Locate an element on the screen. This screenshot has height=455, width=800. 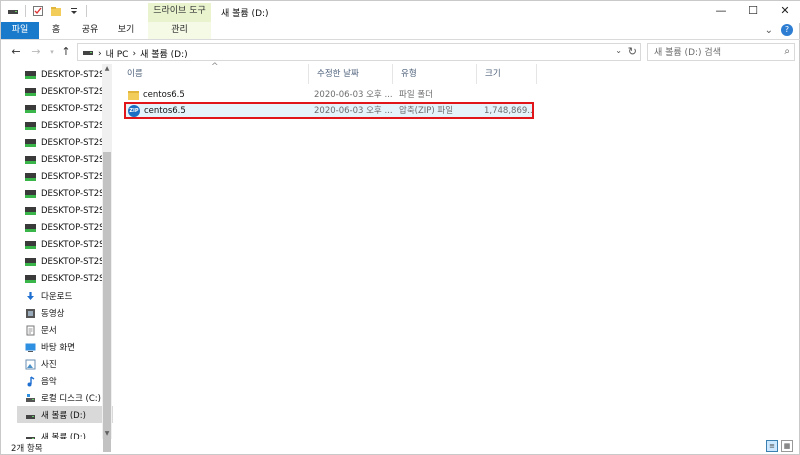
scroll-down-arrow-icon: ▼ is located at coordinates (107, 434).